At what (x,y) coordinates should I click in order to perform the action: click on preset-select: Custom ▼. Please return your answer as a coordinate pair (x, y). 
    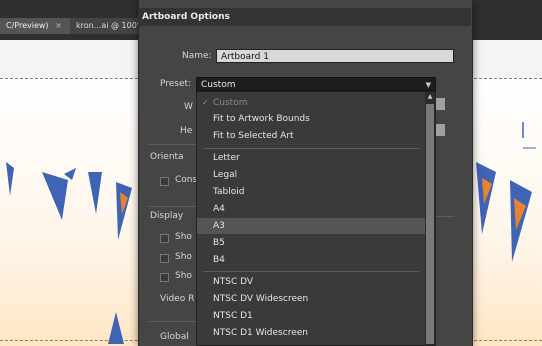
    Looking at the image, I should click on (316, 84).